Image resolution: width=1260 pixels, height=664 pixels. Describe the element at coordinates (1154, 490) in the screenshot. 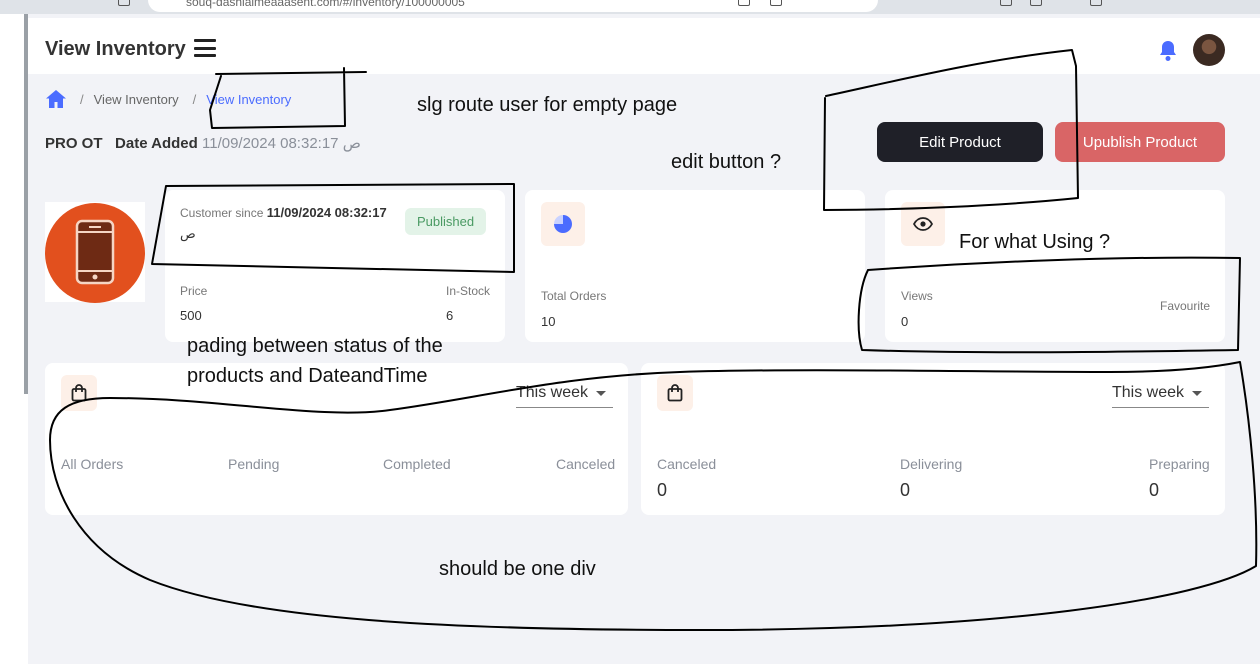

I see `column-preparing-value: 0` at that location.